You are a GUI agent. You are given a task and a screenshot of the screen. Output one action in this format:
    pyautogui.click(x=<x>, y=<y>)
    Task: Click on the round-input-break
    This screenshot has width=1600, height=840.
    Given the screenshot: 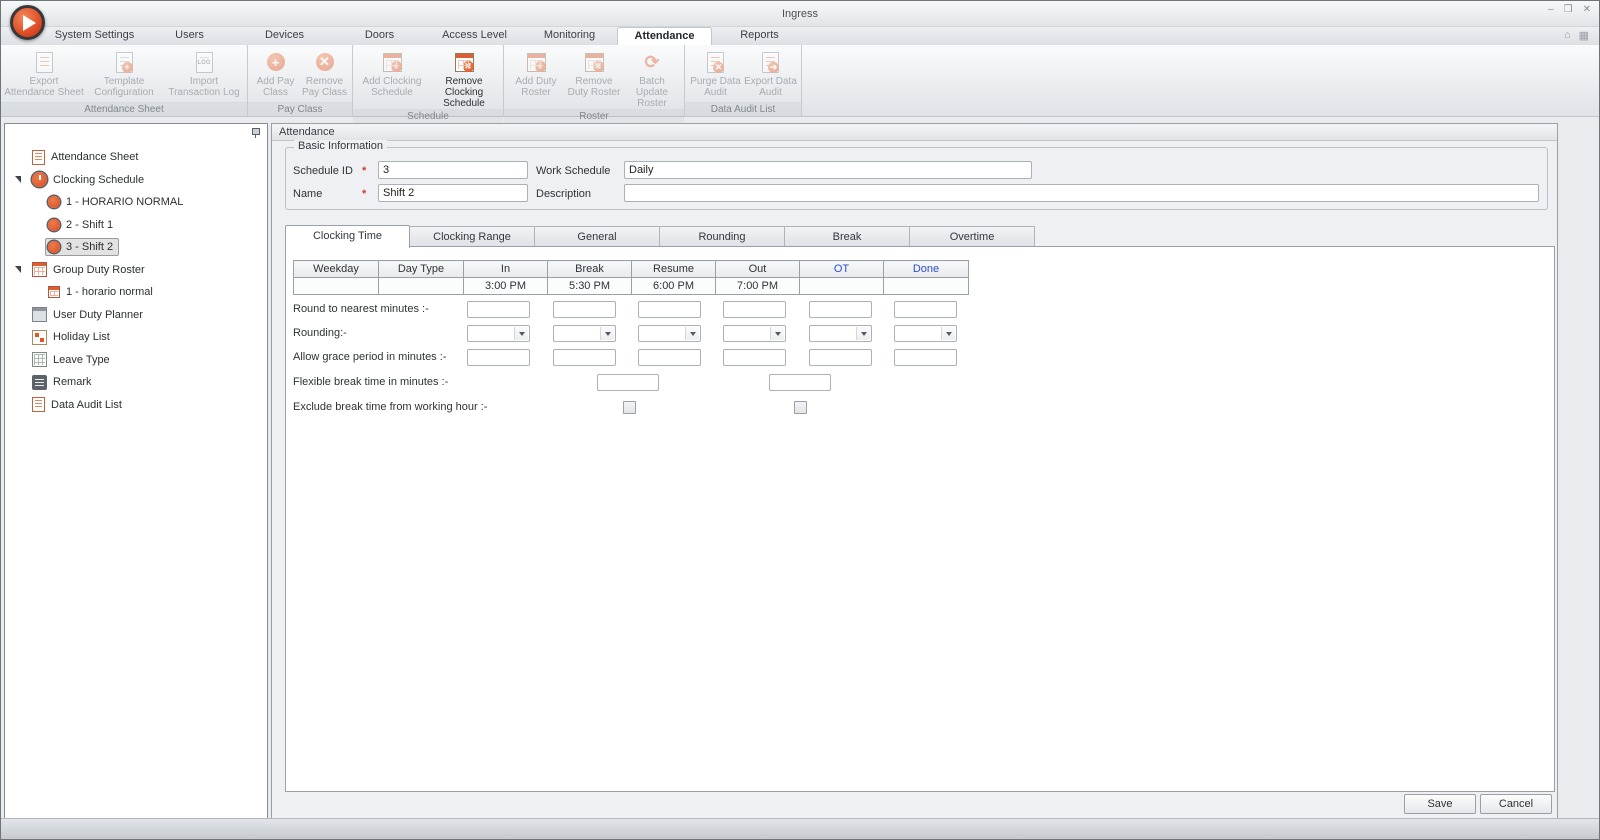 What is the action you would take?
    pyautogui.click(x=584, y=309)
    